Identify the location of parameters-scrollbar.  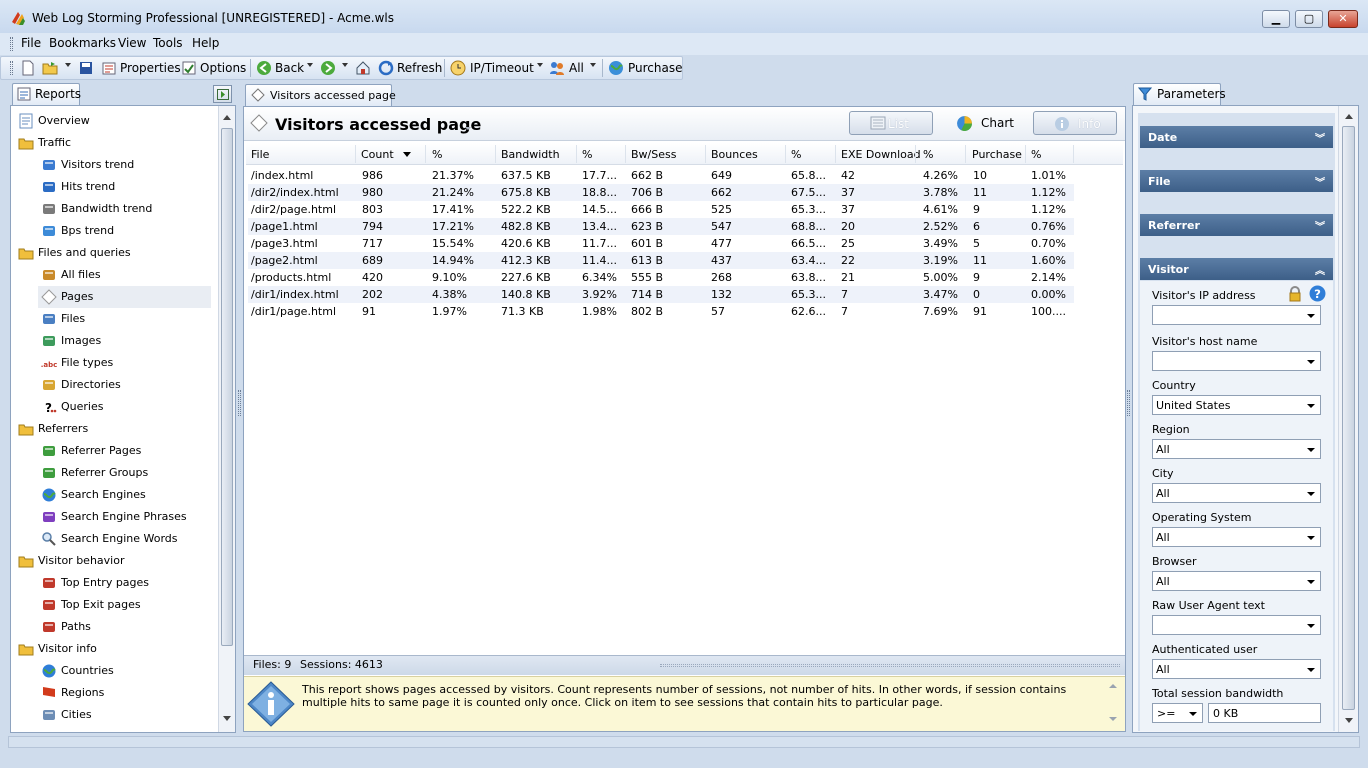
(1348, 419).